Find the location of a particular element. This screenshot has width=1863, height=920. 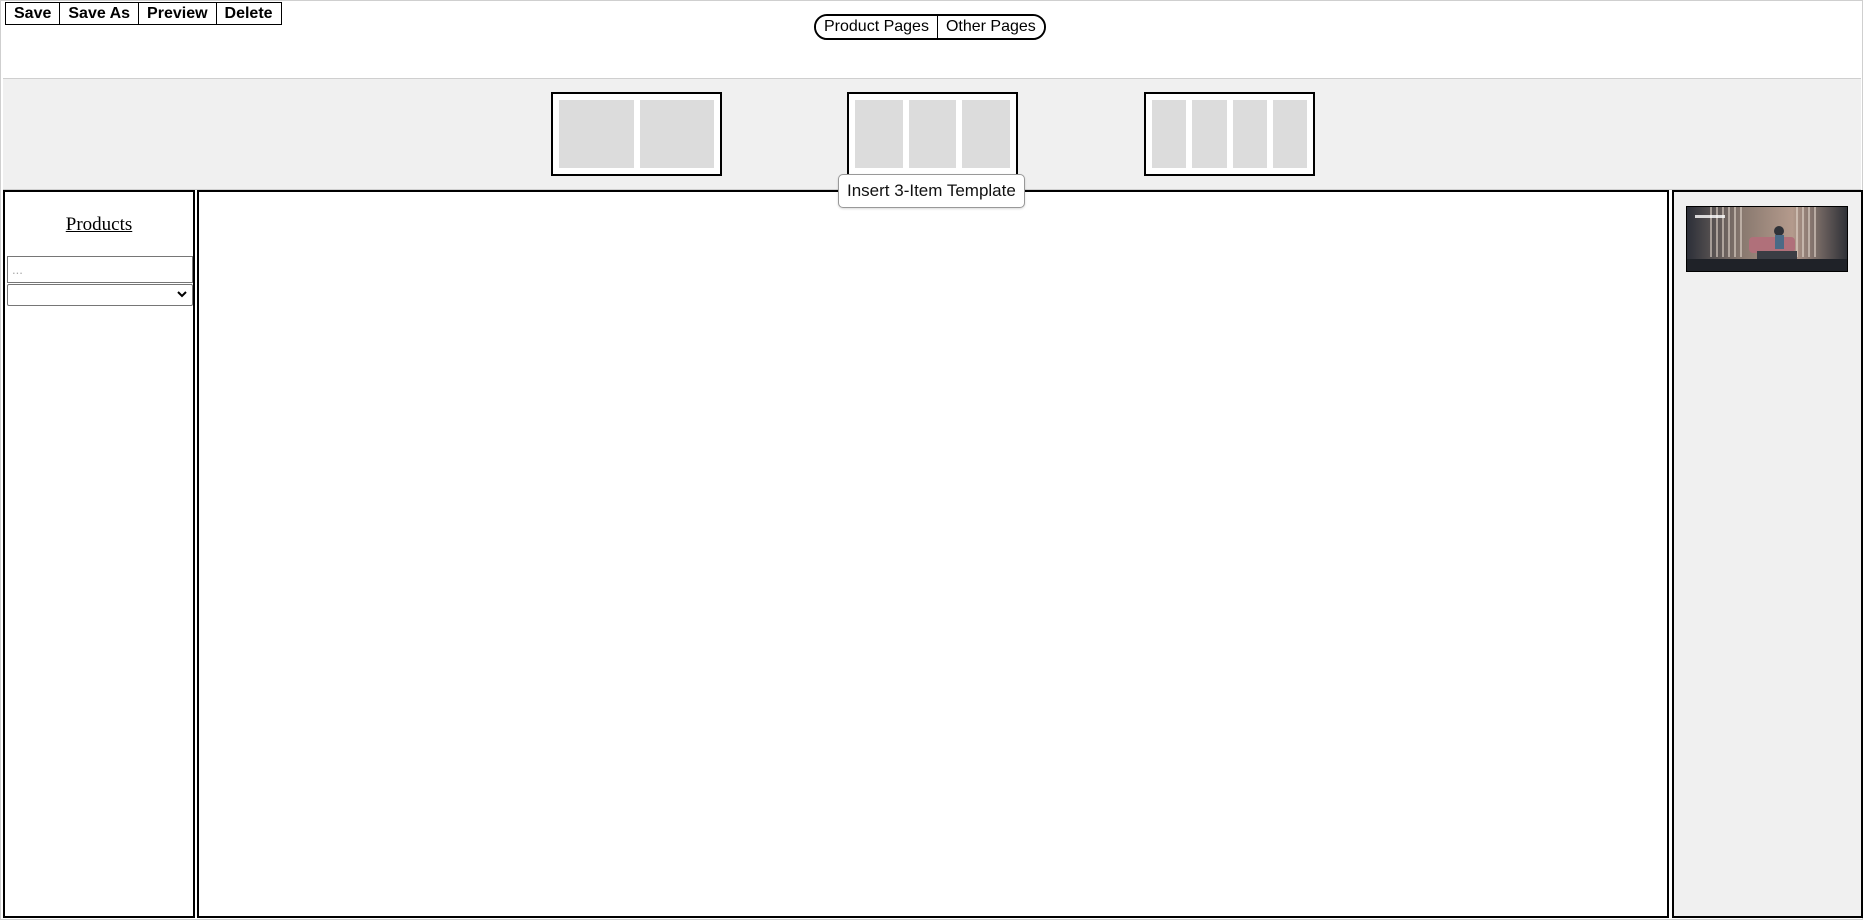

page-type-toggle: Product Pages Other Pages is located at coordinates (930, 27).